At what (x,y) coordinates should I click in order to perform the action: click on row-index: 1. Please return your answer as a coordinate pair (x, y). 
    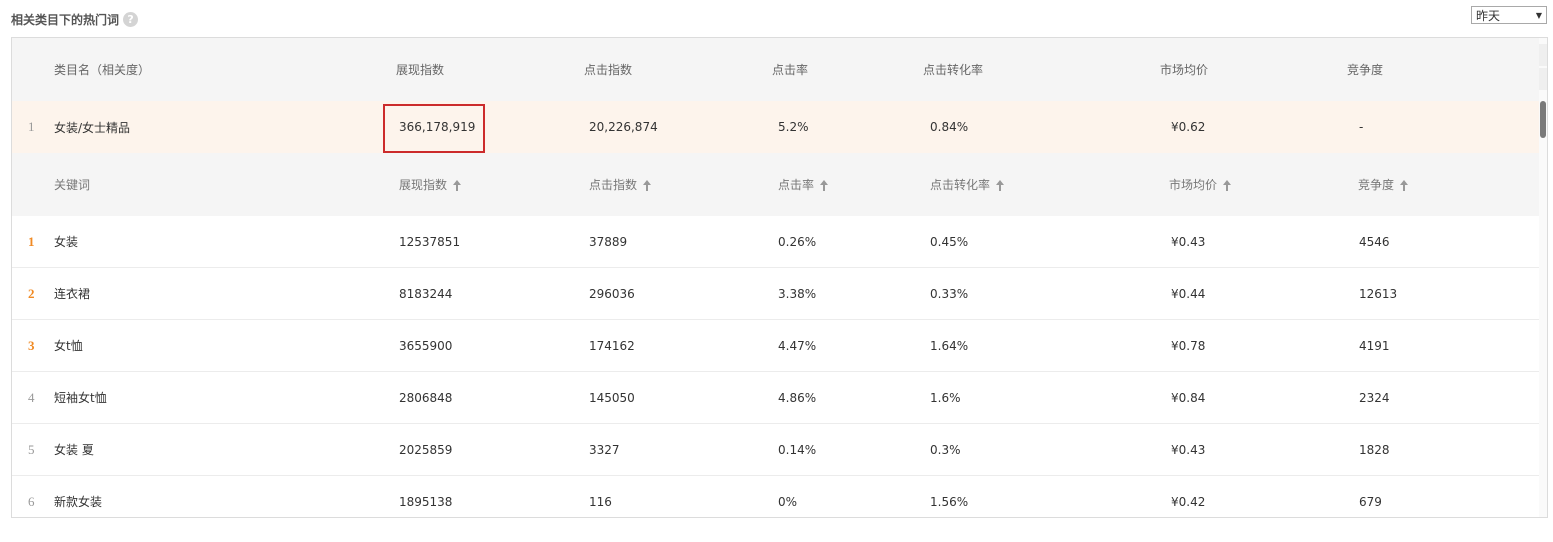
    Looking at the image, I should click on (31, 241).